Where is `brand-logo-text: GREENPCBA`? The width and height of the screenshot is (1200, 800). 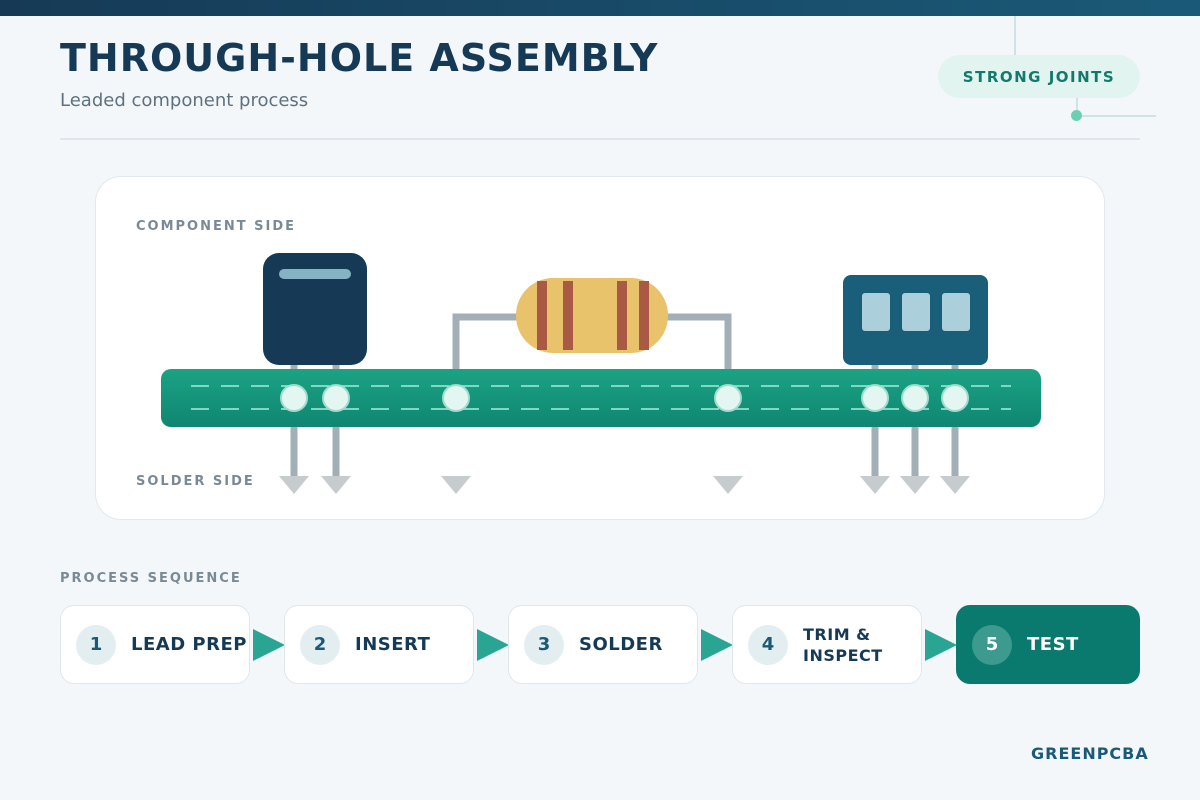
brand-logo-text: GREENPCBA is located at coordinates (1090, 753).